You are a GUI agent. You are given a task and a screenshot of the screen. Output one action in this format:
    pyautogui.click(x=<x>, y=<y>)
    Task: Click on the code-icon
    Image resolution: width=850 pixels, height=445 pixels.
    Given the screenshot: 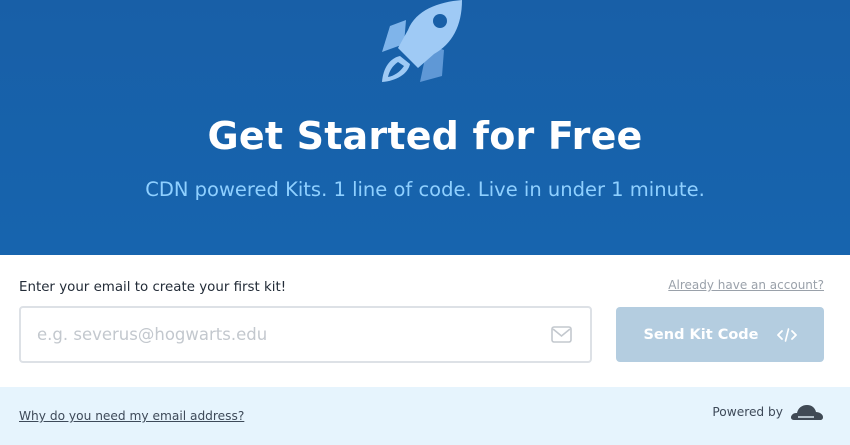 What is the action you would take?
    pyautogui.click(x=786, y=334)
    